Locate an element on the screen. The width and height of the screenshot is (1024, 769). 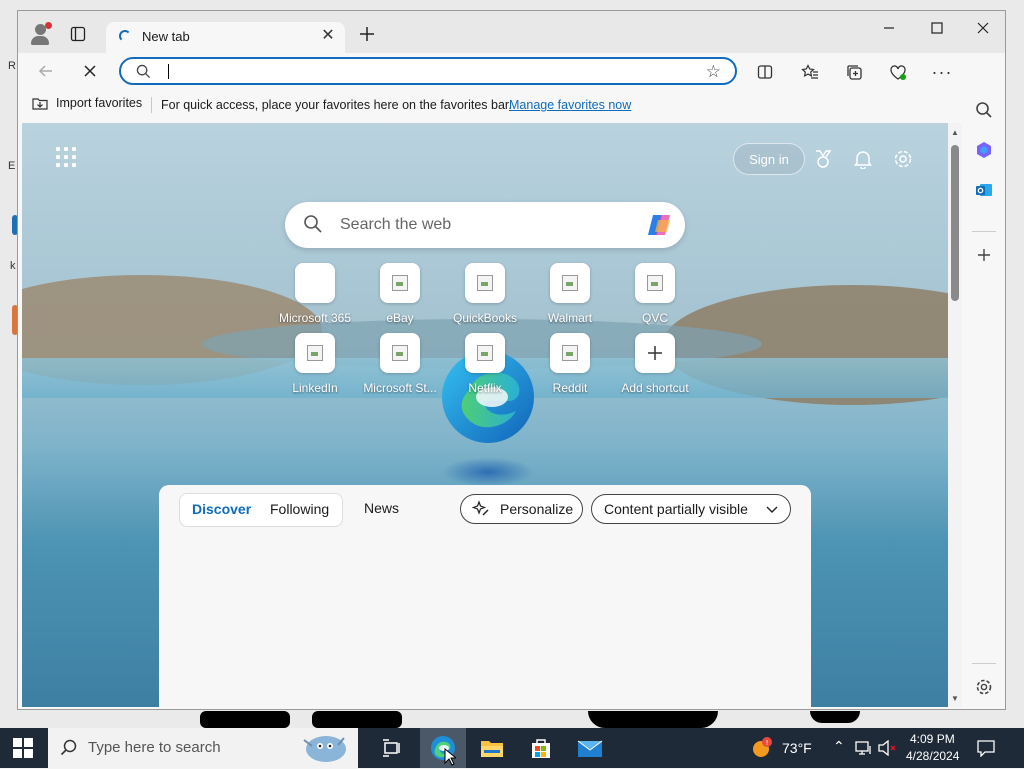
back-arrow-icon is located at coordinates (45, 71).